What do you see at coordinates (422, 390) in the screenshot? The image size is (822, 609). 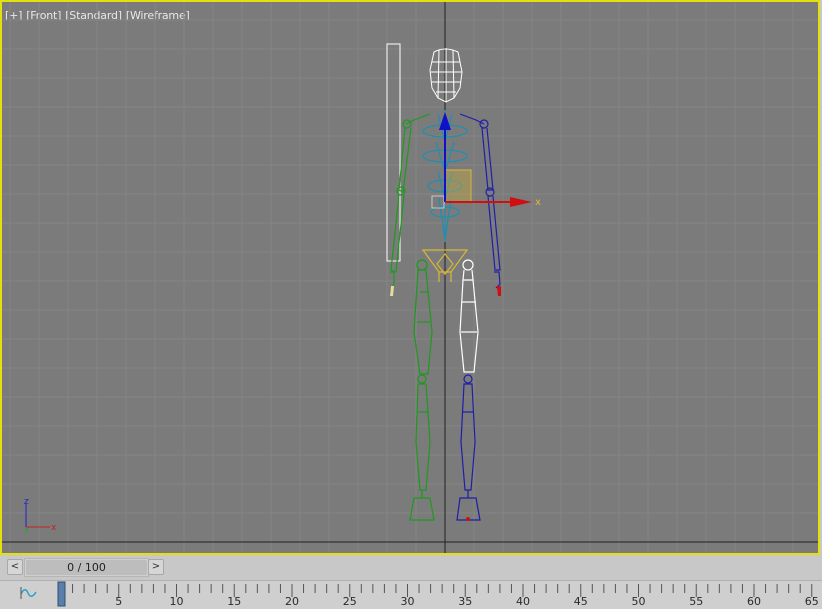 I see `biped-left-leg` at bounding box center [422, 390].